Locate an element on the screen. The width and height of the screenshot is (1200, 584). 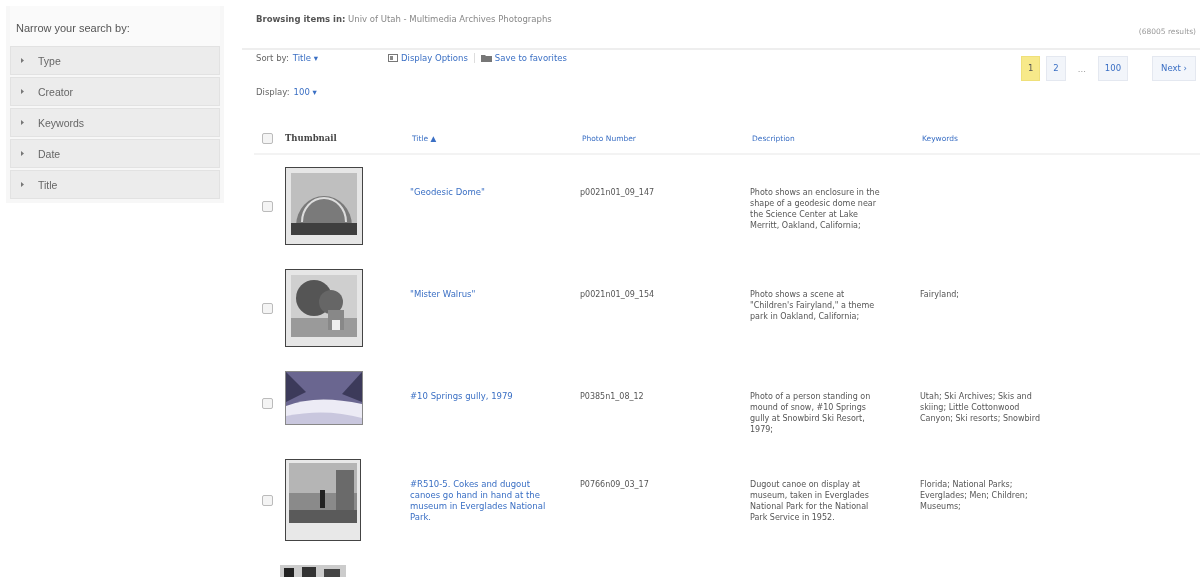
facet-item: Creator is located at coordinates (115, 91).